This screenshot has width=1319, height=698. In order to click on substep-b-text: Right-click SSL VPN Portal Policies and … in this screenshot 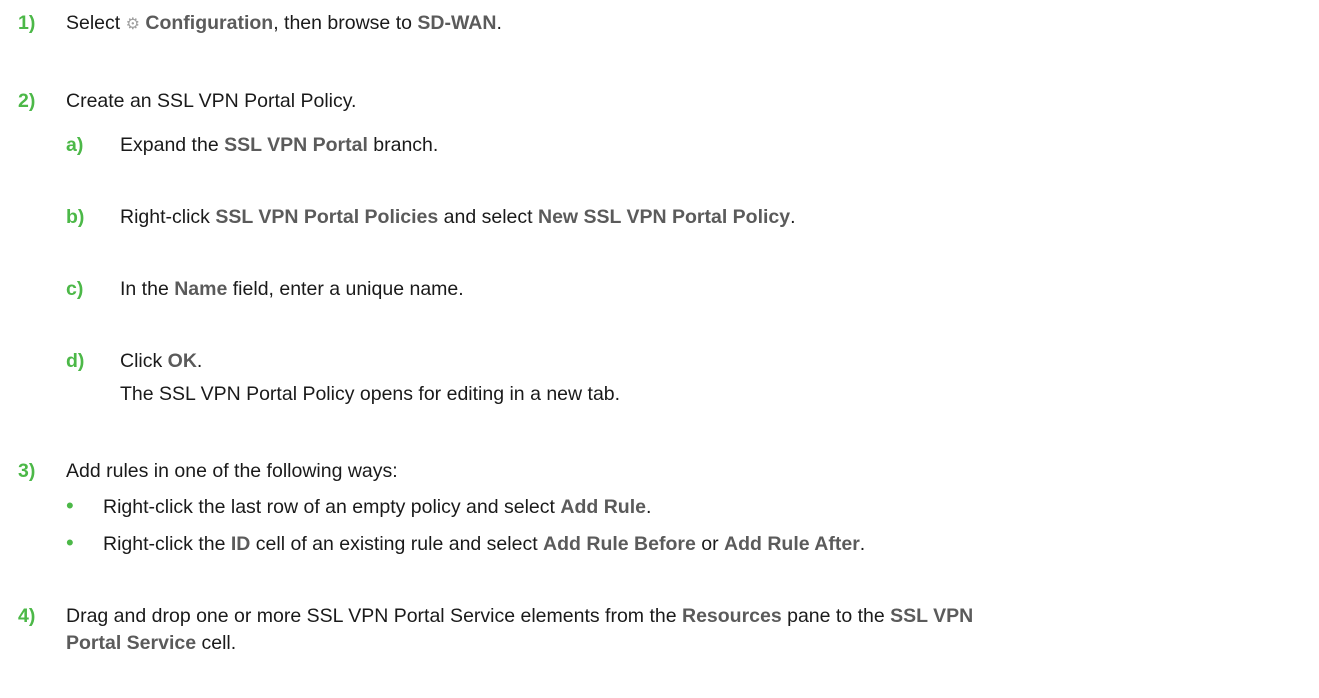, I will do `click(458, 217)`.